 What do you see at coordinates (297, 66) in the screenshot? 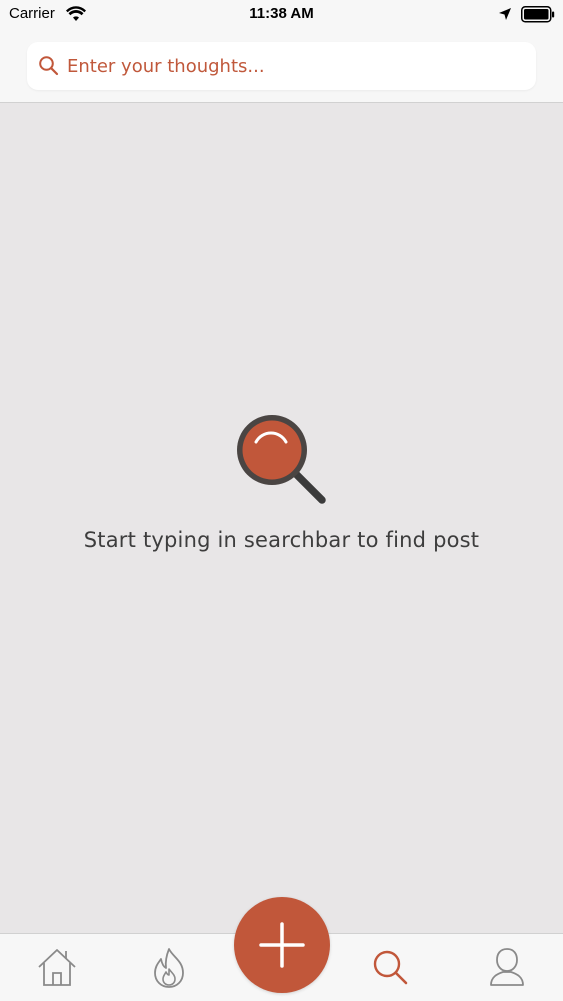
I see `search-input` at bounding box center [297, 66].